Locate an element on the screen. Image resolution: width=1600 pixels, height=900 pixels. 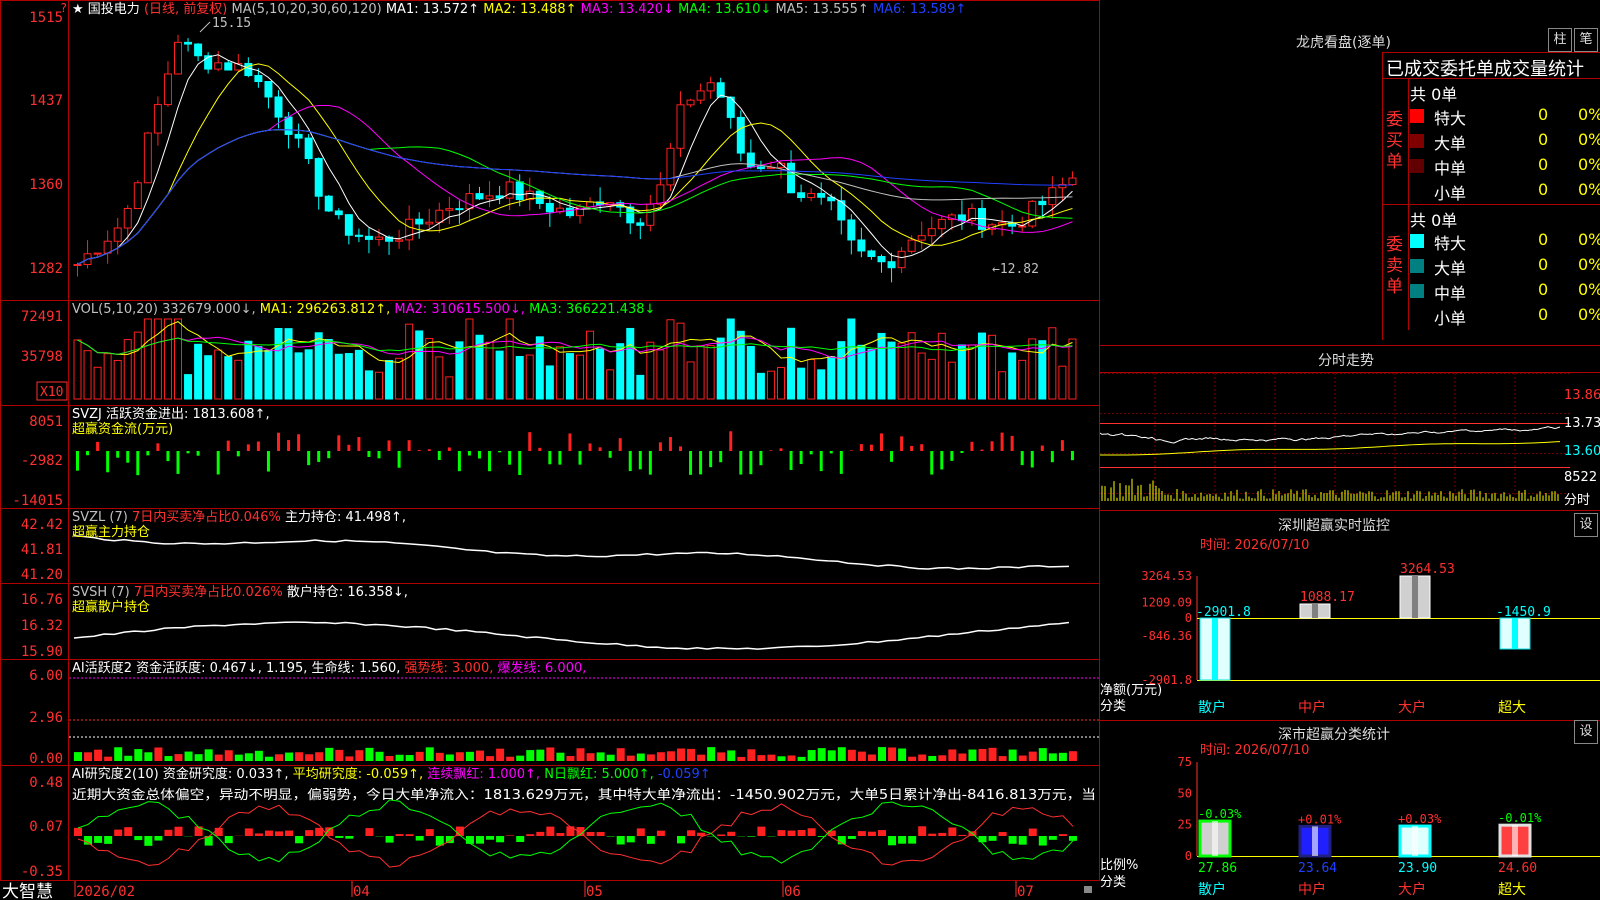
classify-value: 24.60 is located at coordinates (1517, 868).